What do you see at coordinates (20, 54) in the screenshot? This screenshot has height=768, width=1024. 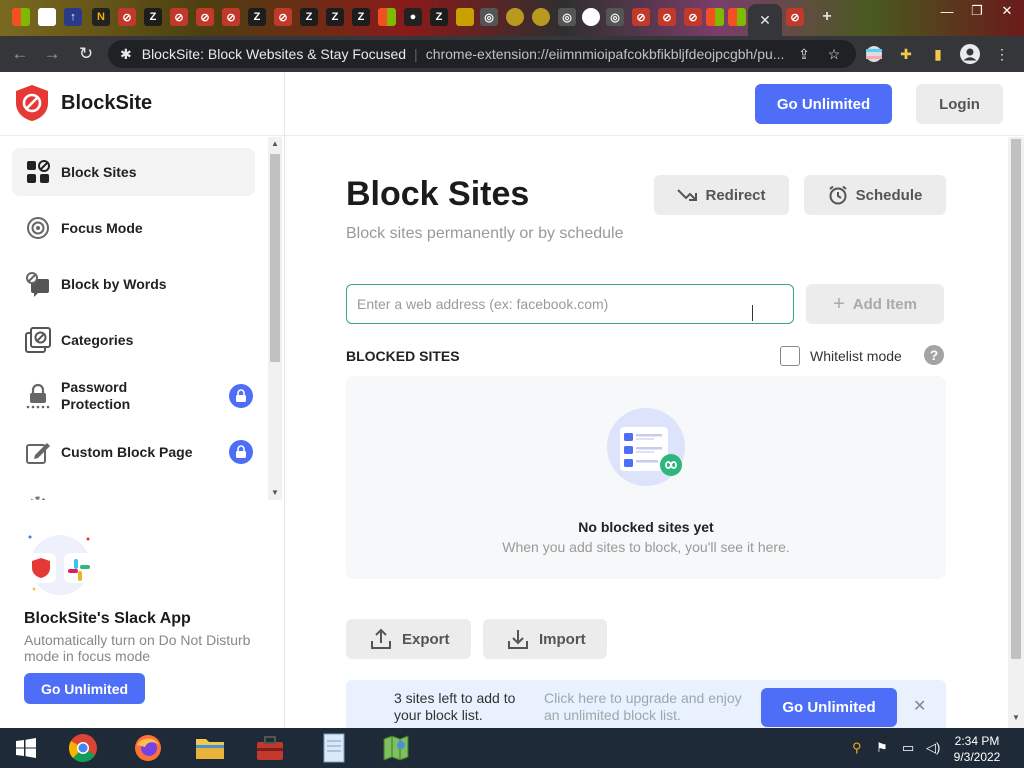 I see `back-icon: ←` at bounding box center [20, 54].